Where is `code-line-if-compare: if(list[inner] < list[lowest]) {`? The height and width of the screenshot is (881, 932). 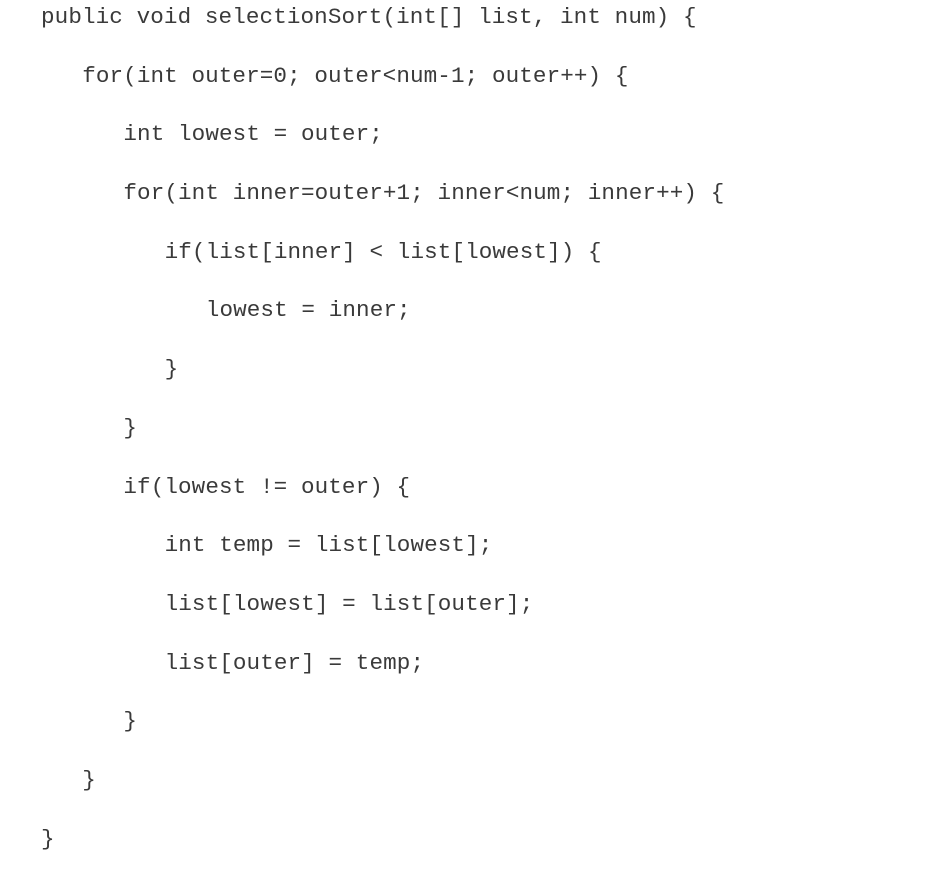
code-line-if-compare: if(list[inner] < list[lowest]) { is located at coordinates (383, 251).